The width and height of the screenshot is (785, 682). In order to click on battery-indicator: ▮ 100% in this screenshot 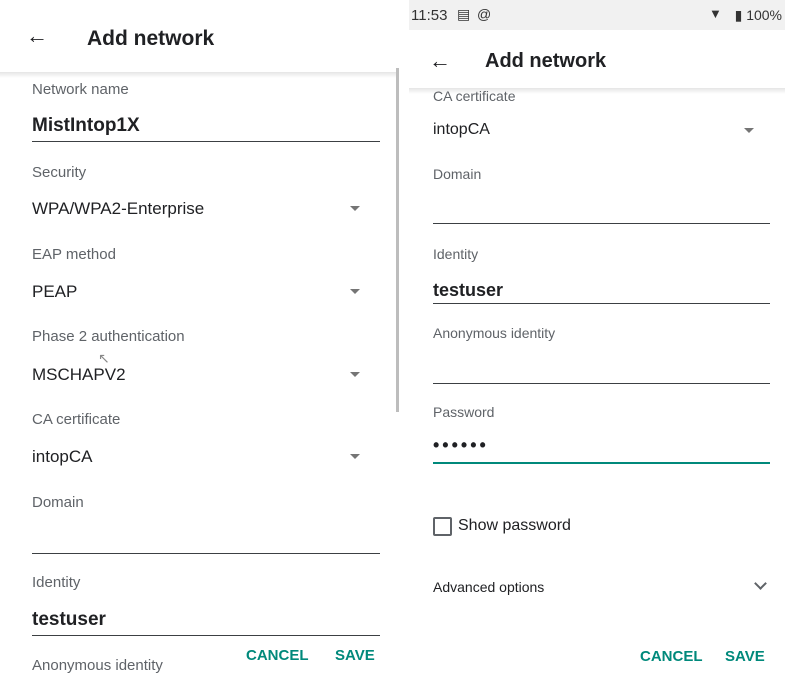, I will do `click(758, 15)`.